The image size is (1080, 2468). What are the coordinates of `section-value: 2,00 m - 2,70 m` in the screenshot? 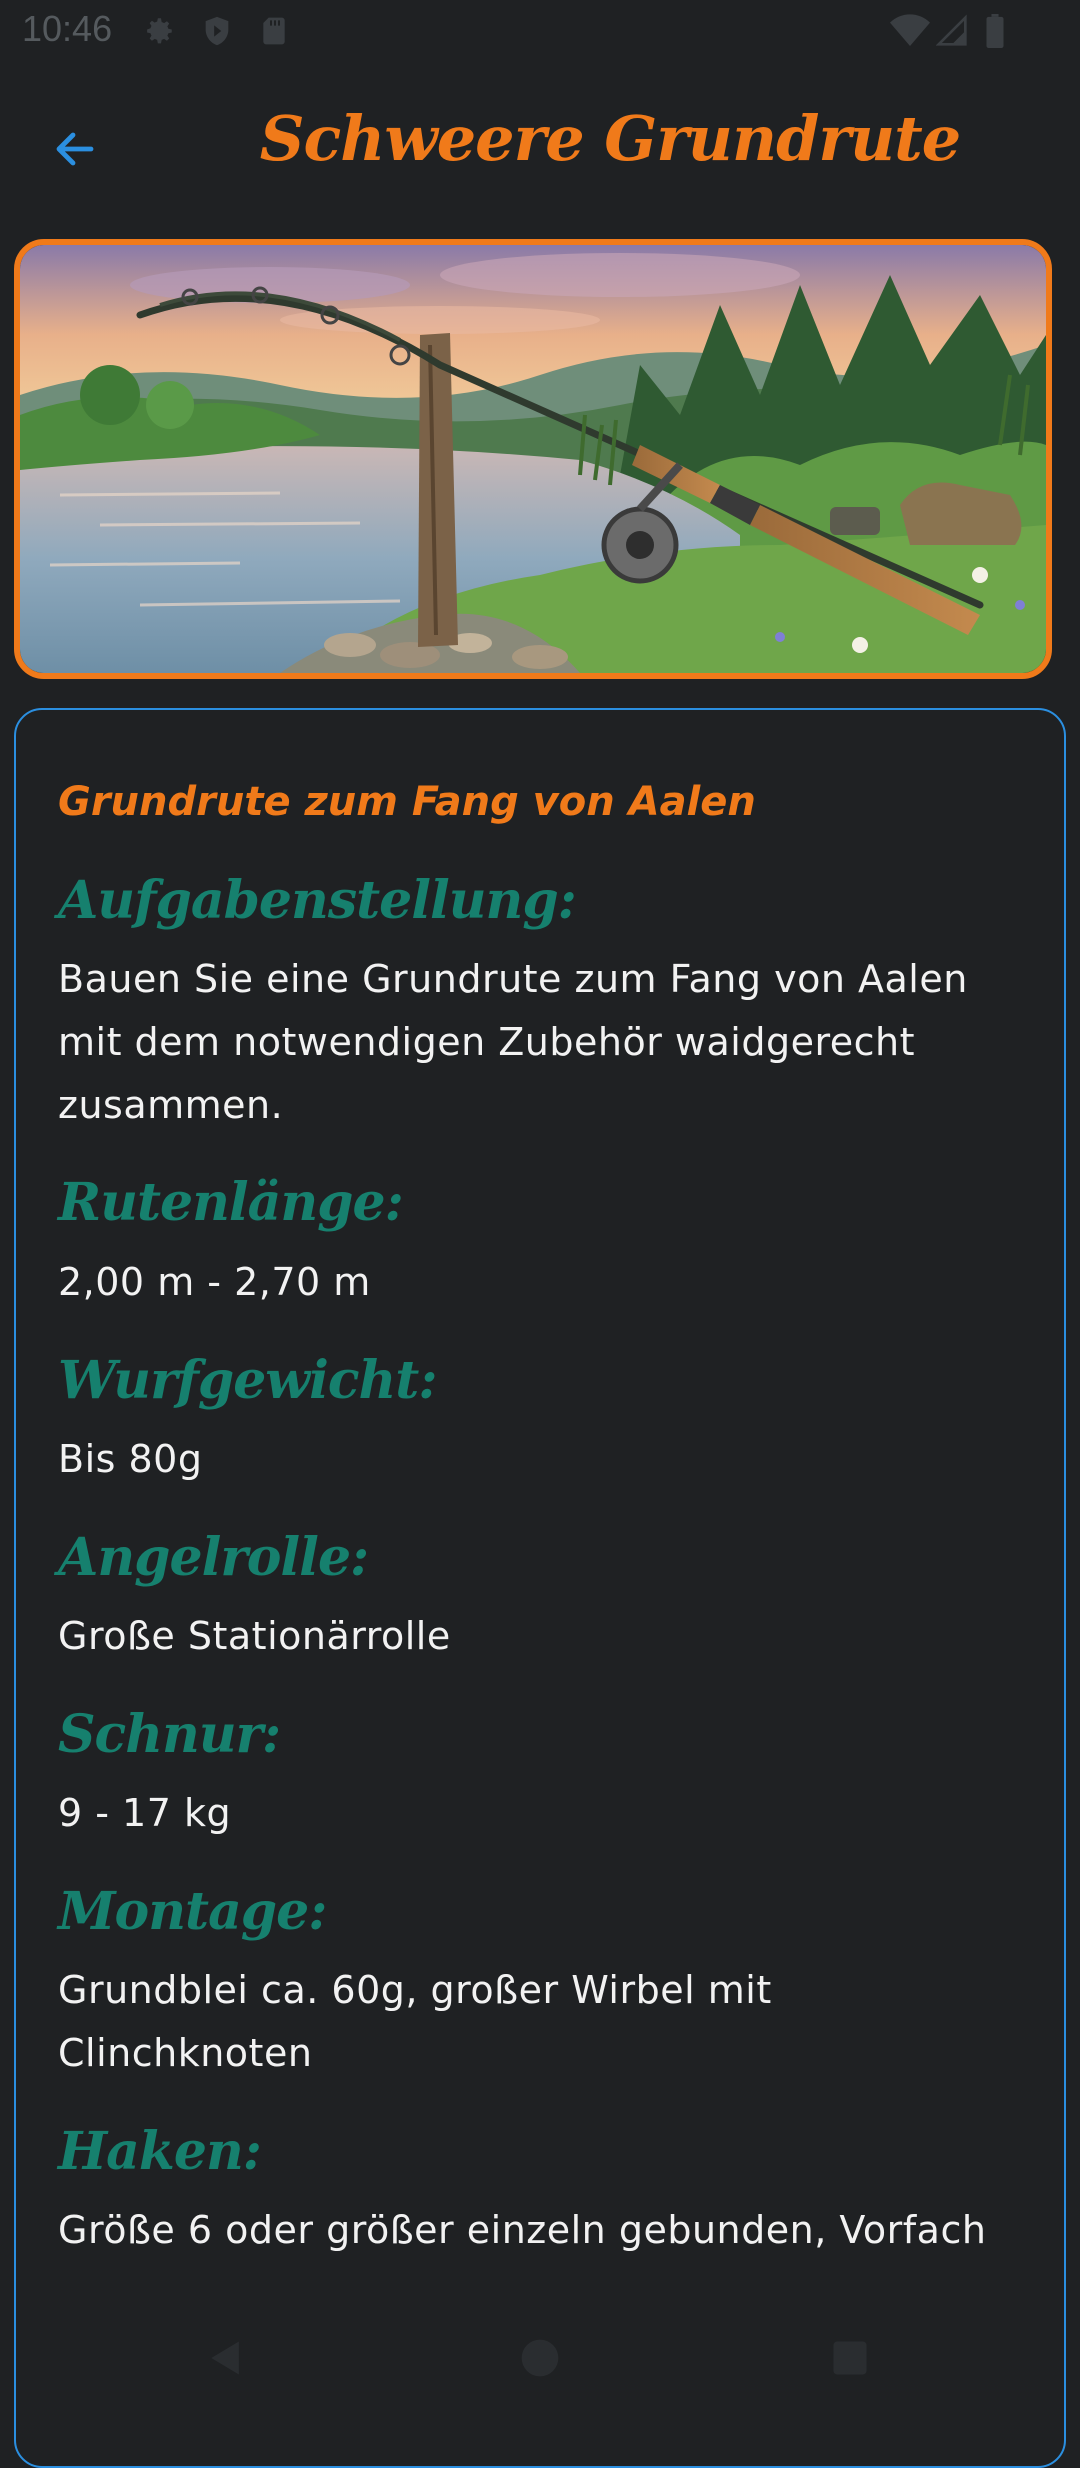 It's located at (214, 1281).